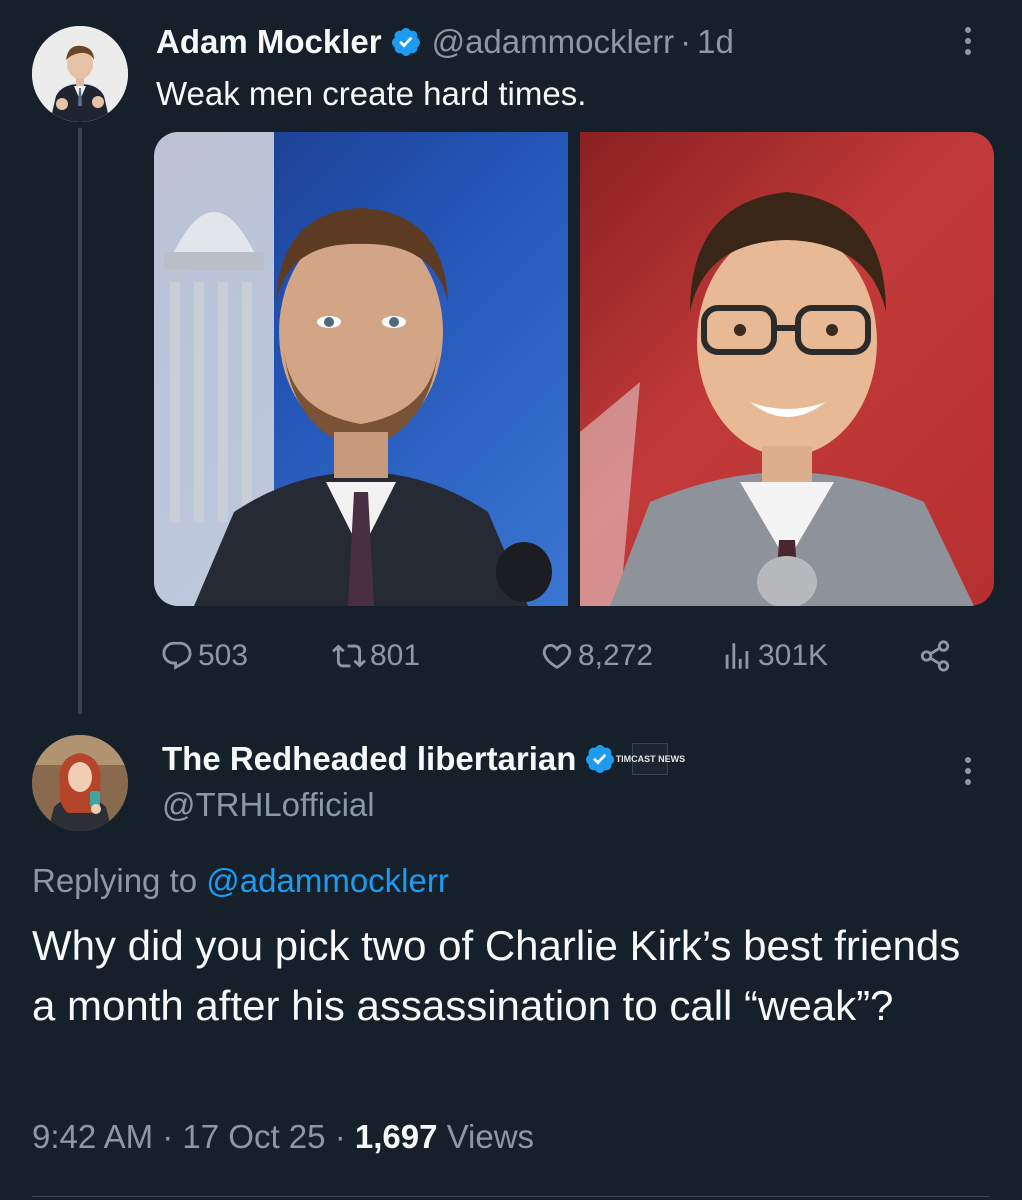  What do you see at coordinates (327, 880) in the screenshot?
I see `replying-to-link: @adammocklerr` at bounding box center [327, 880].